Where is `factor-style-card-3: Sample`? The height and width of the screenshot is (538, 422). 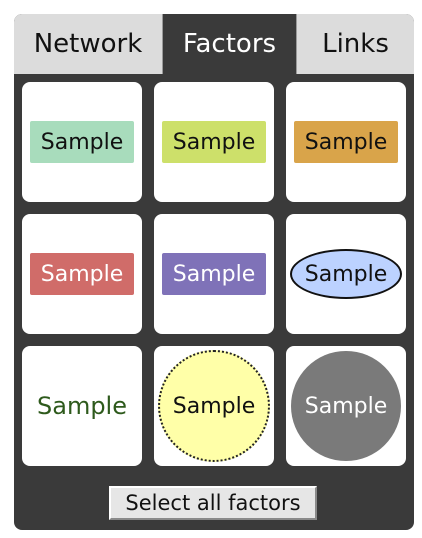 factor-style-card-3: Sample is located at coordinates (346, 142).